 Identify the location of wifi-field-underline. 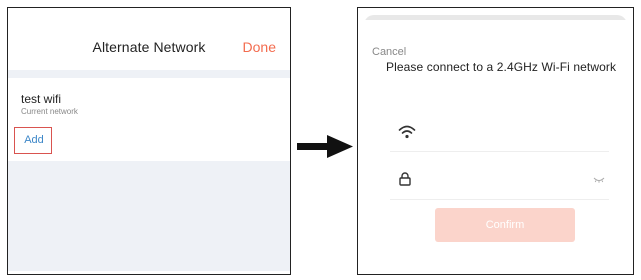
(499, 151).